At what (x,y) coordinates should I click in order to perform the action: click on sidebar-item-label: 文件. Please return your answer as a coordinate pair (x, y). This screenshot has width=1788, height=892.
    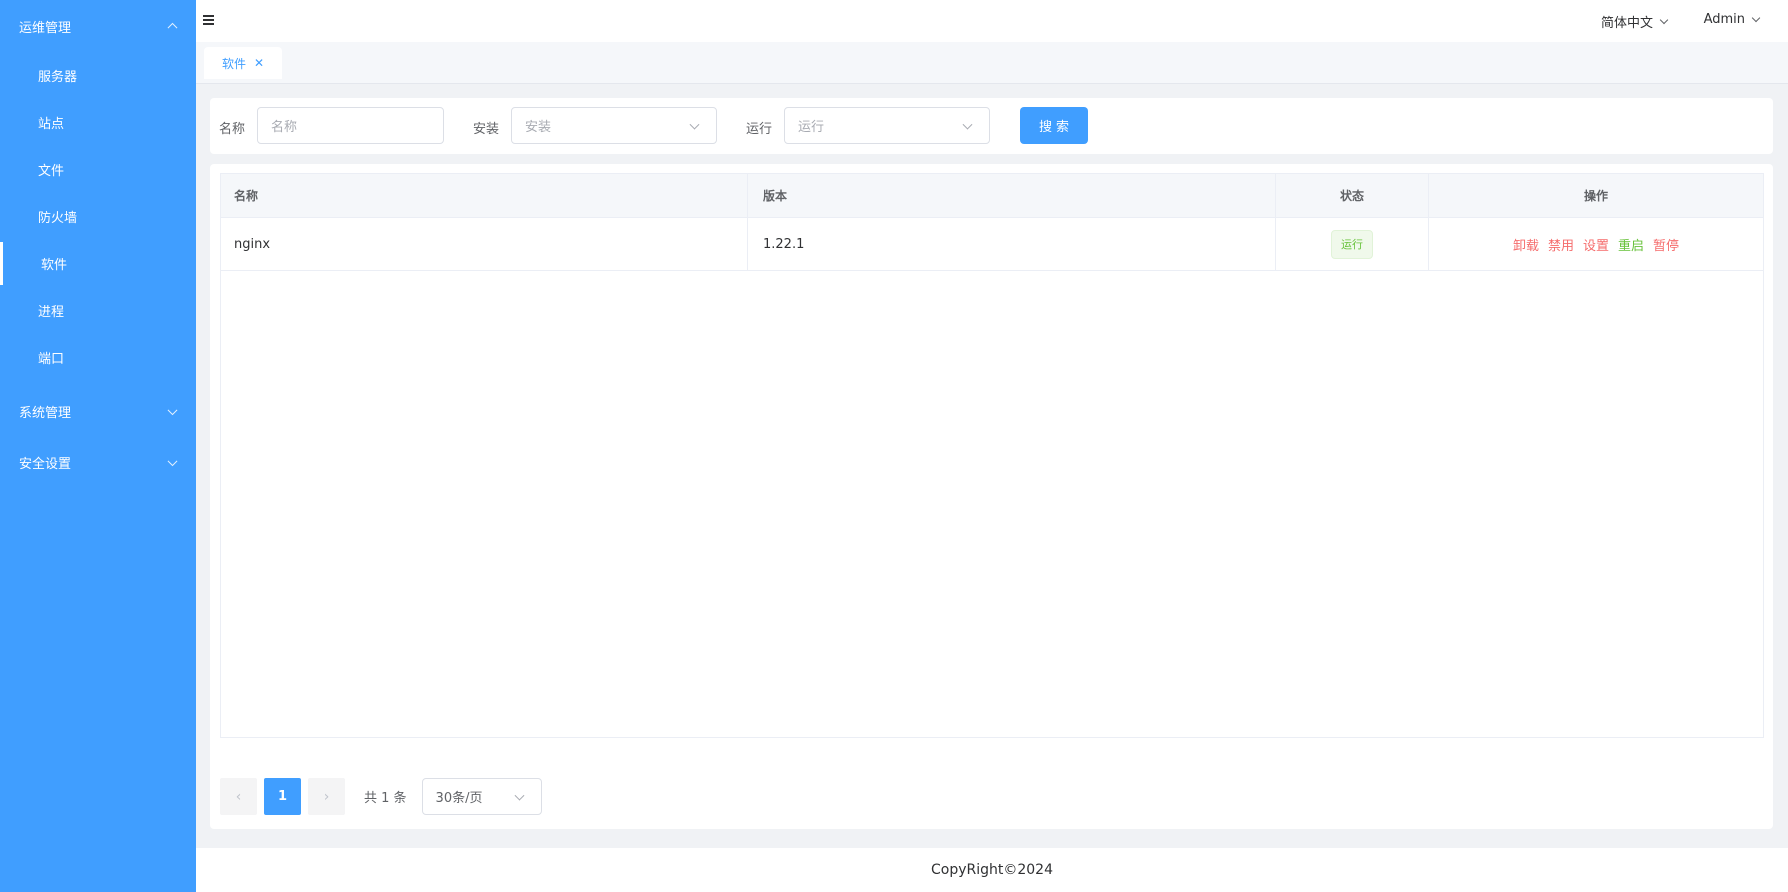
    Looking at the image, I should click on (51, 171).